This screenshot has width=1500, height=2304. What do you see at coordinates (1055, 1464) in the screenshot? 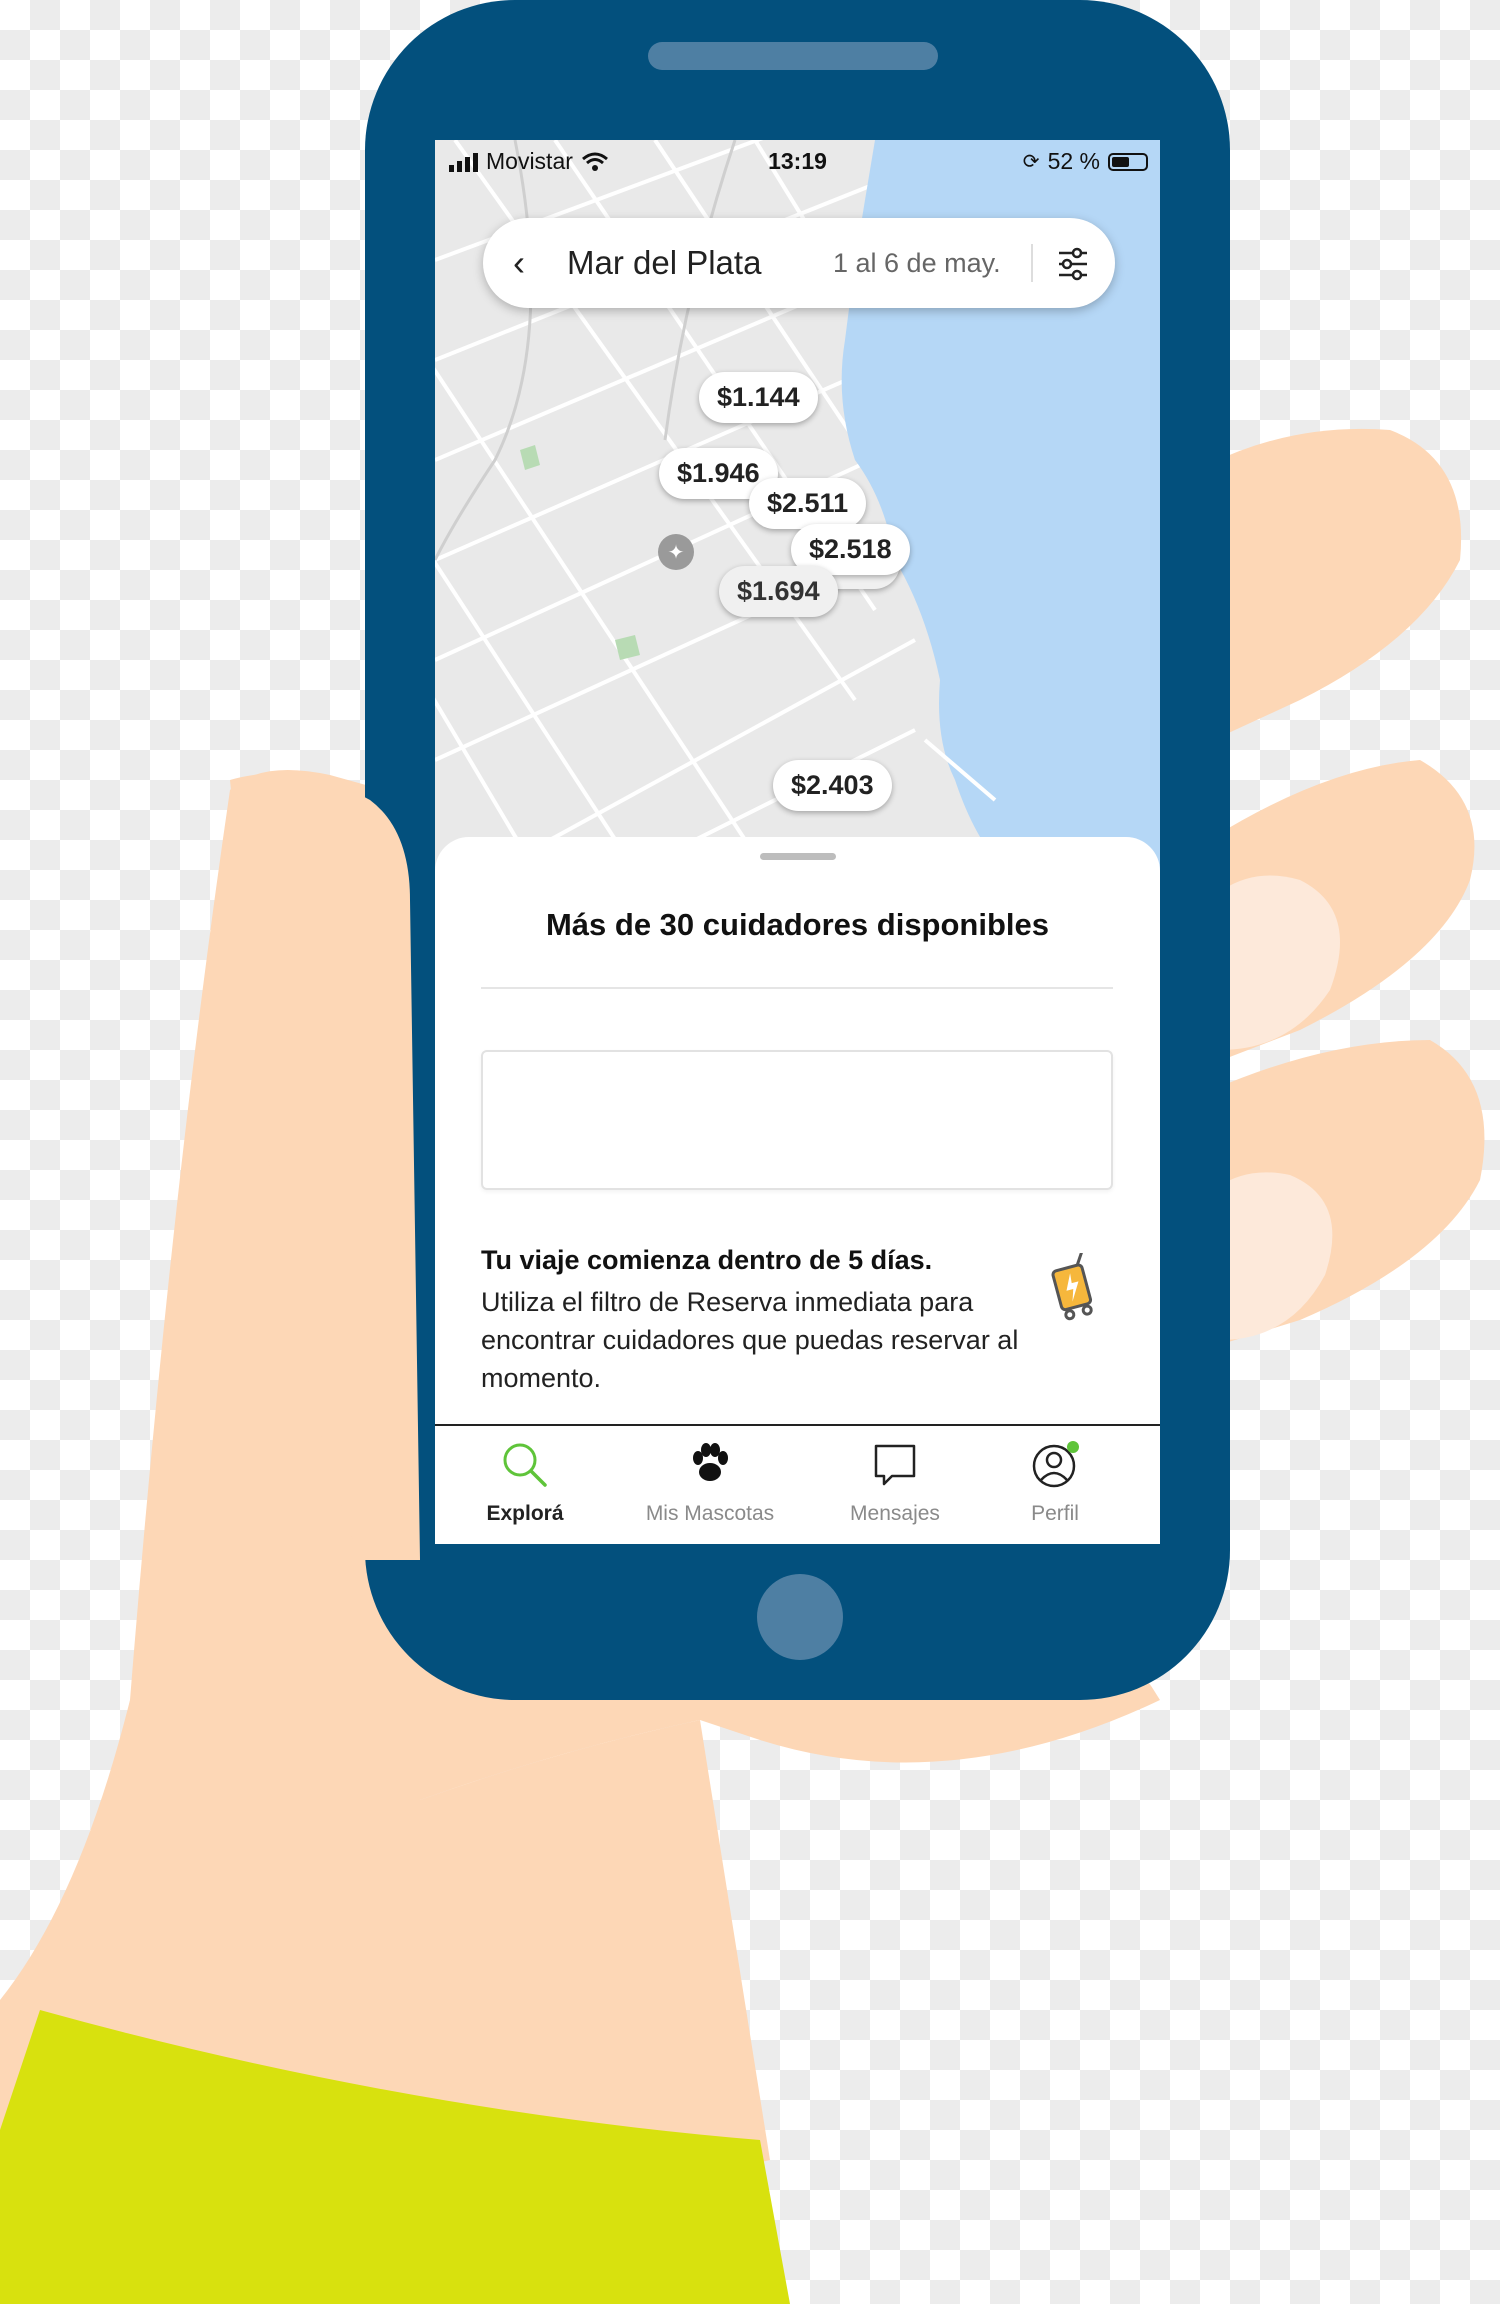
I see `profile-icon` at bounding box center [1055, 1464].